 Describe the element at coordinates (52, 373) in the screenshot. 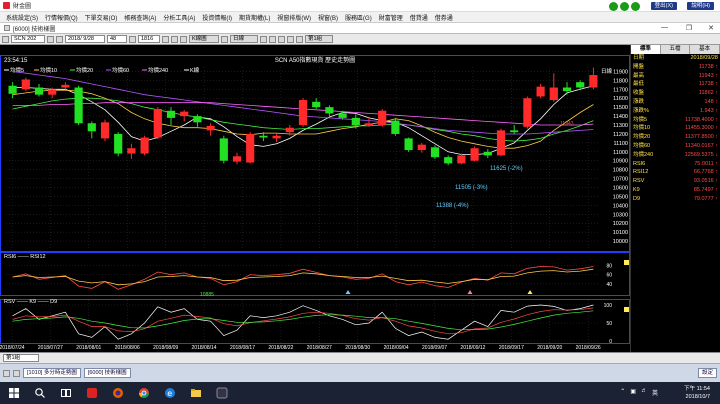

I see `task-1010: [1010] 多分時走勢圖` at that location.